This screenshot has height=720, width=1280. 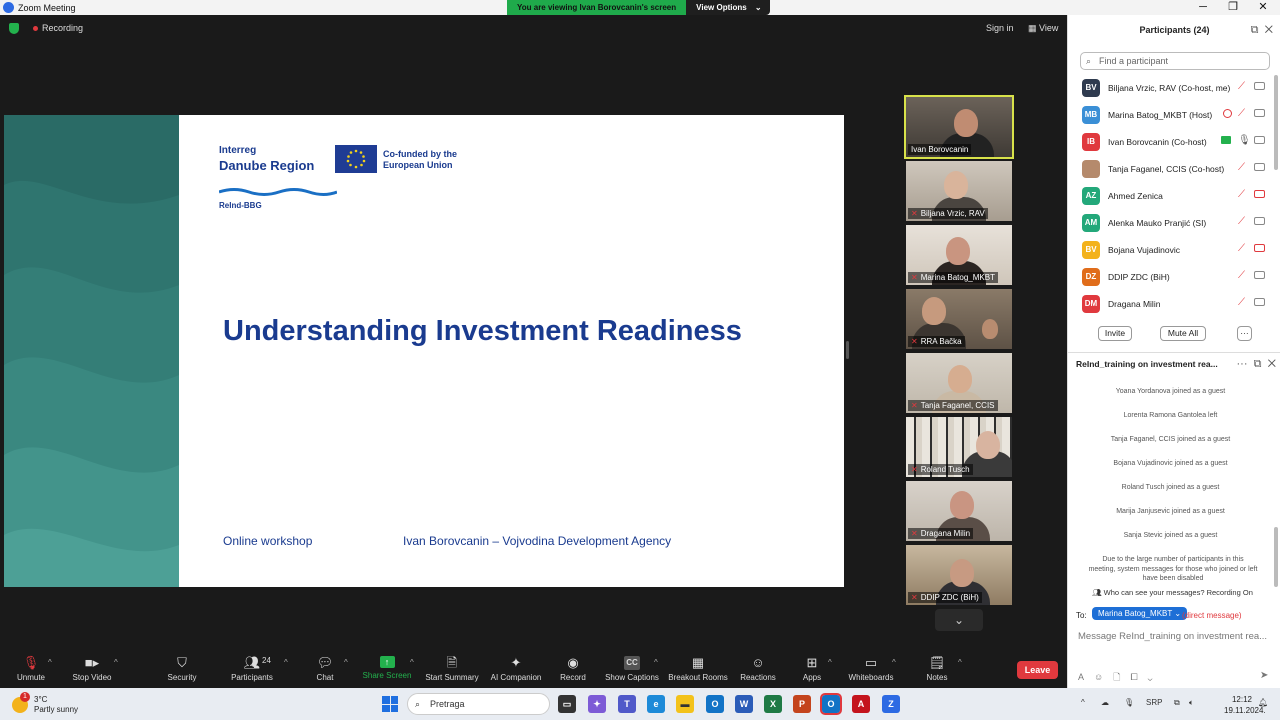 What do you see at coordinates (478, 704) in the screenshot?
I see `taskbar-search-input: ⌕ Pretraga` at bounding box center [478, 704].